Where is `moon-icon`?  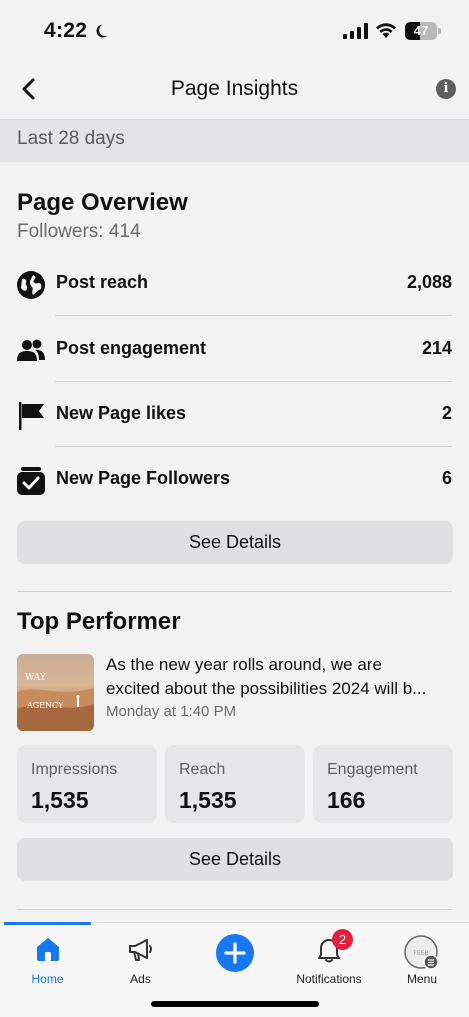 moon-icon is located at coordinates (102, 31).